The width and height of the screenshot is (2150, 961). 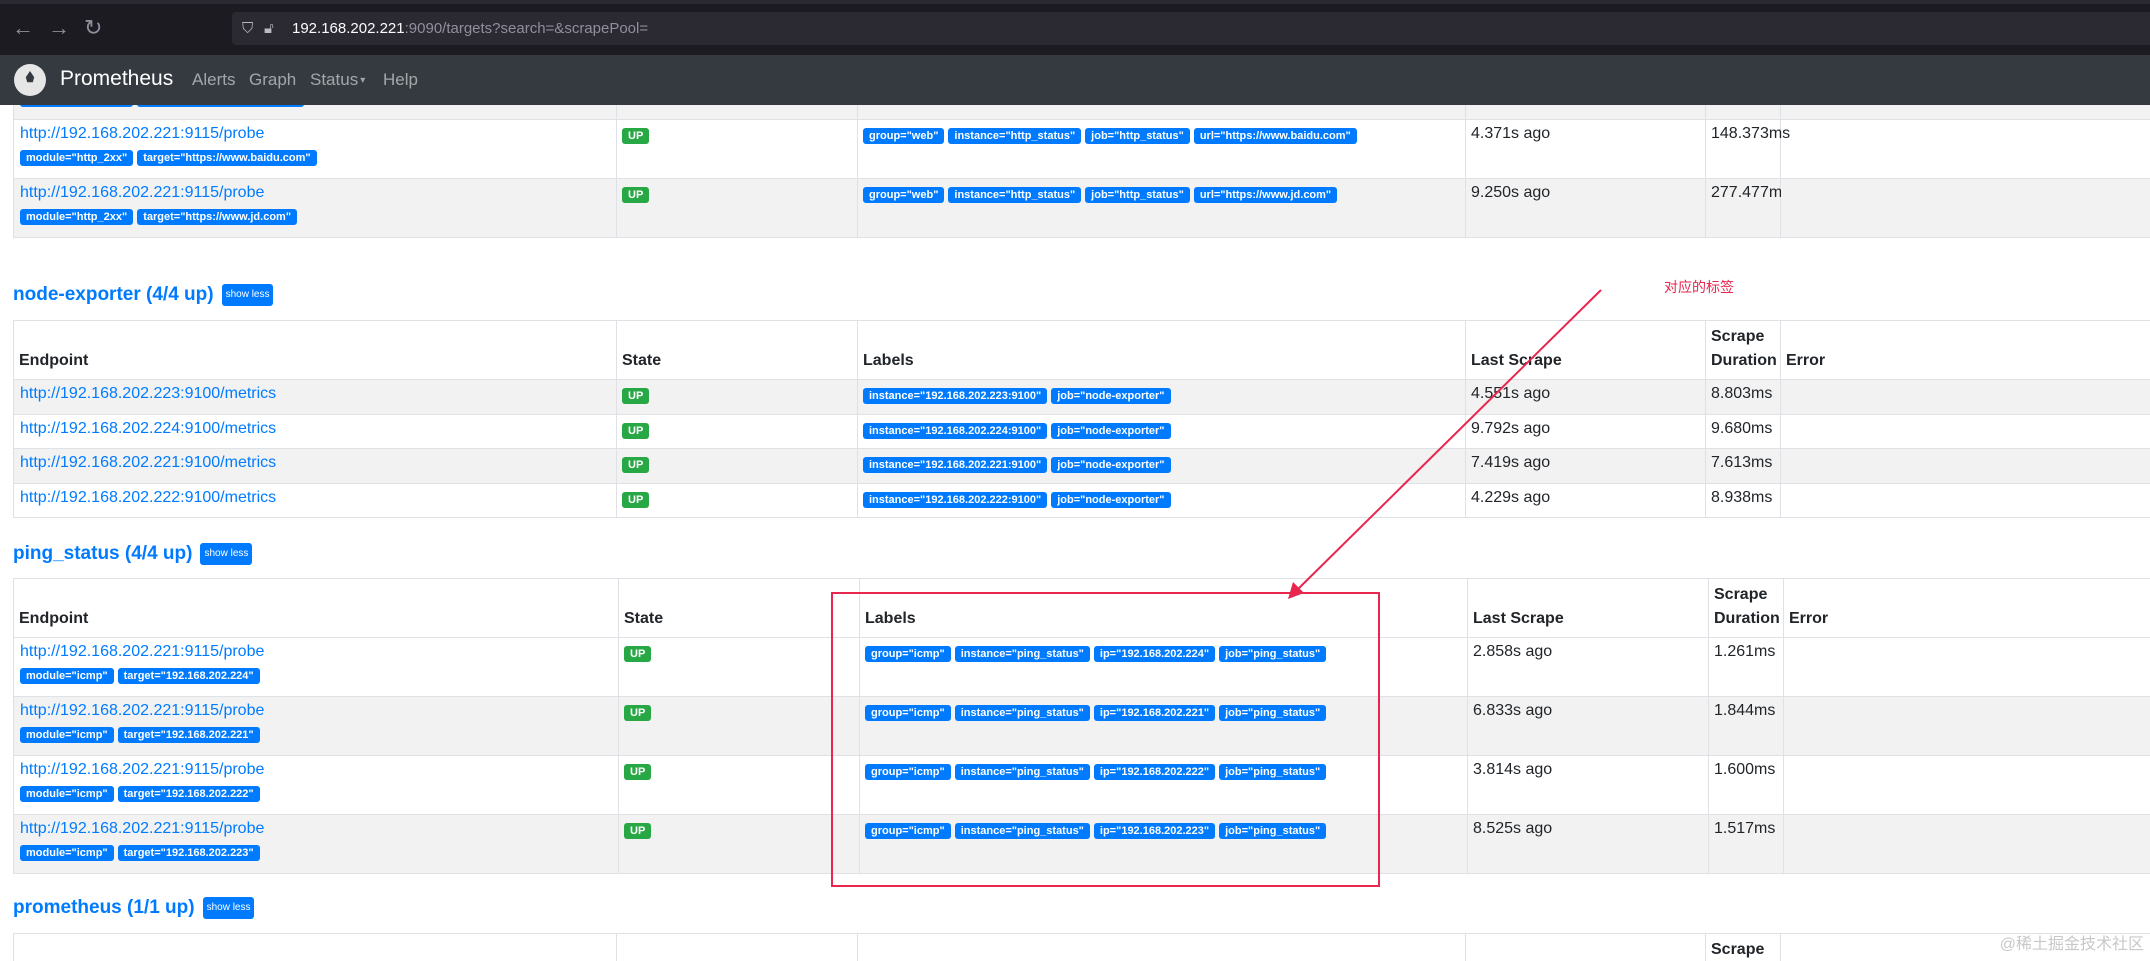 I want to click on job-title-node-exporter: node-exporter (4/4 up) show less, so click(x=143, y=295).